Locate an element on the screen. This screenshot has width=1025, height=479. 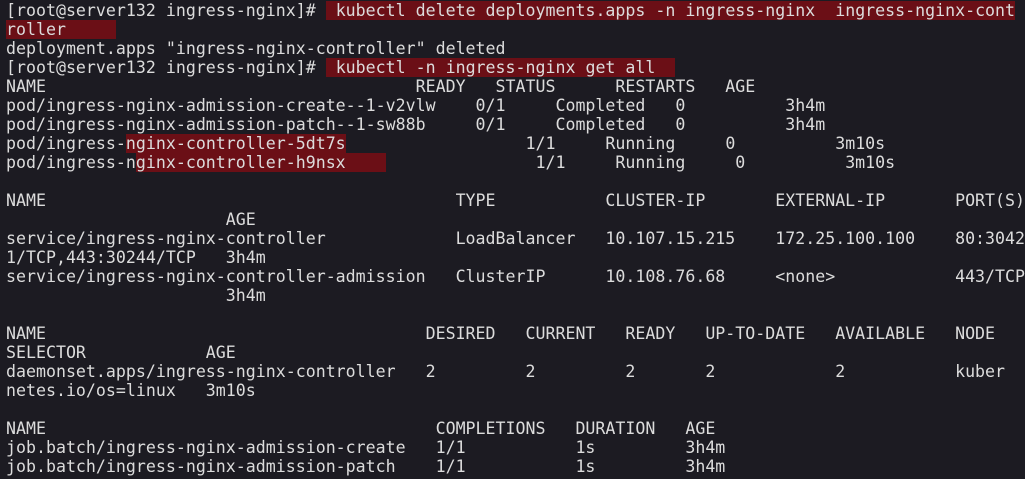
terminal-line: NAME READY STATUS RESTARTS AGE is located at coordinates (515, 86).